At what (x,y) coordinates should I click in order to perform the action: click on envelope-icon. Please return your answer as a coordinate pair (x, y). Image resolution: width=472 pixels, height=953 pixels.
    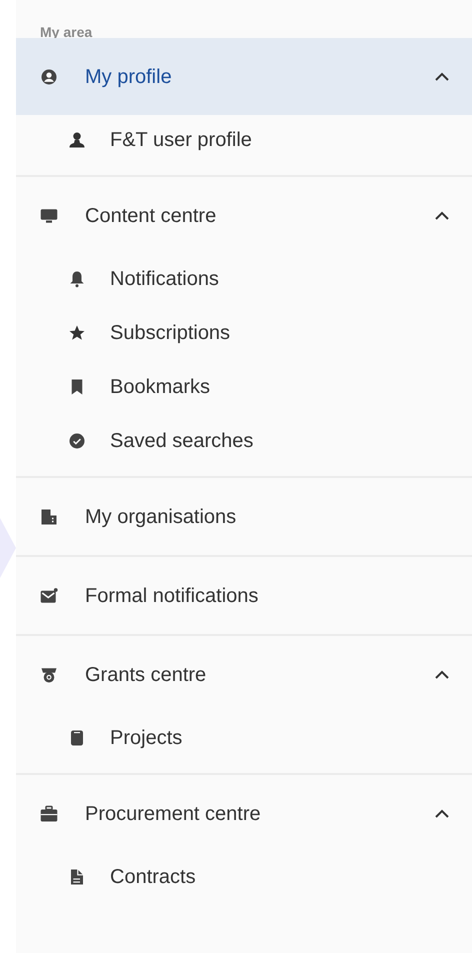
    Looking at the image, I should click on (49, 595).